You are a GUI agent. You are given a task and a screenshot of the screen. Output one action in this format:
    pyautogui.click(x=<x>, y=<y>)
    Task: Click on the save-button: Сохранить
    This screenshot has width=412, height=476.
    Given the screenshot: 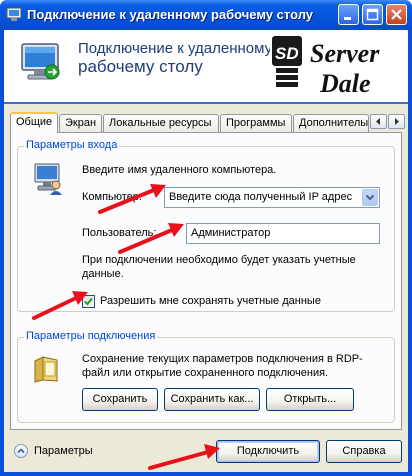 What is the action you would take?
    pyautogui.click(x=120, y=399)
    